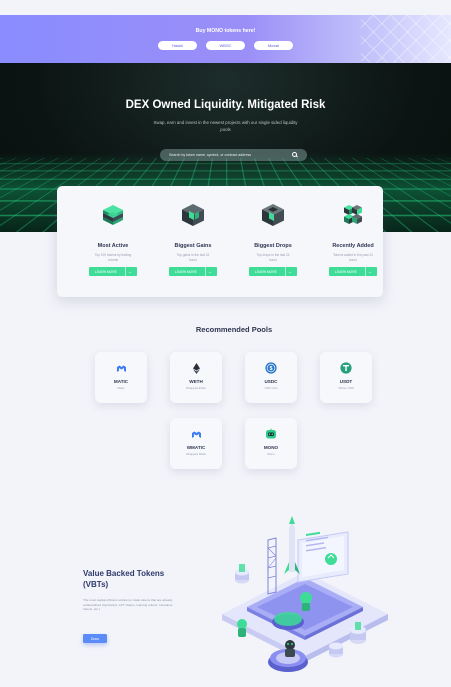 The height and width of the screenshot is (687, 451). I want to click on promo-title: Buy MONO tokens here!, so click(225, 31).